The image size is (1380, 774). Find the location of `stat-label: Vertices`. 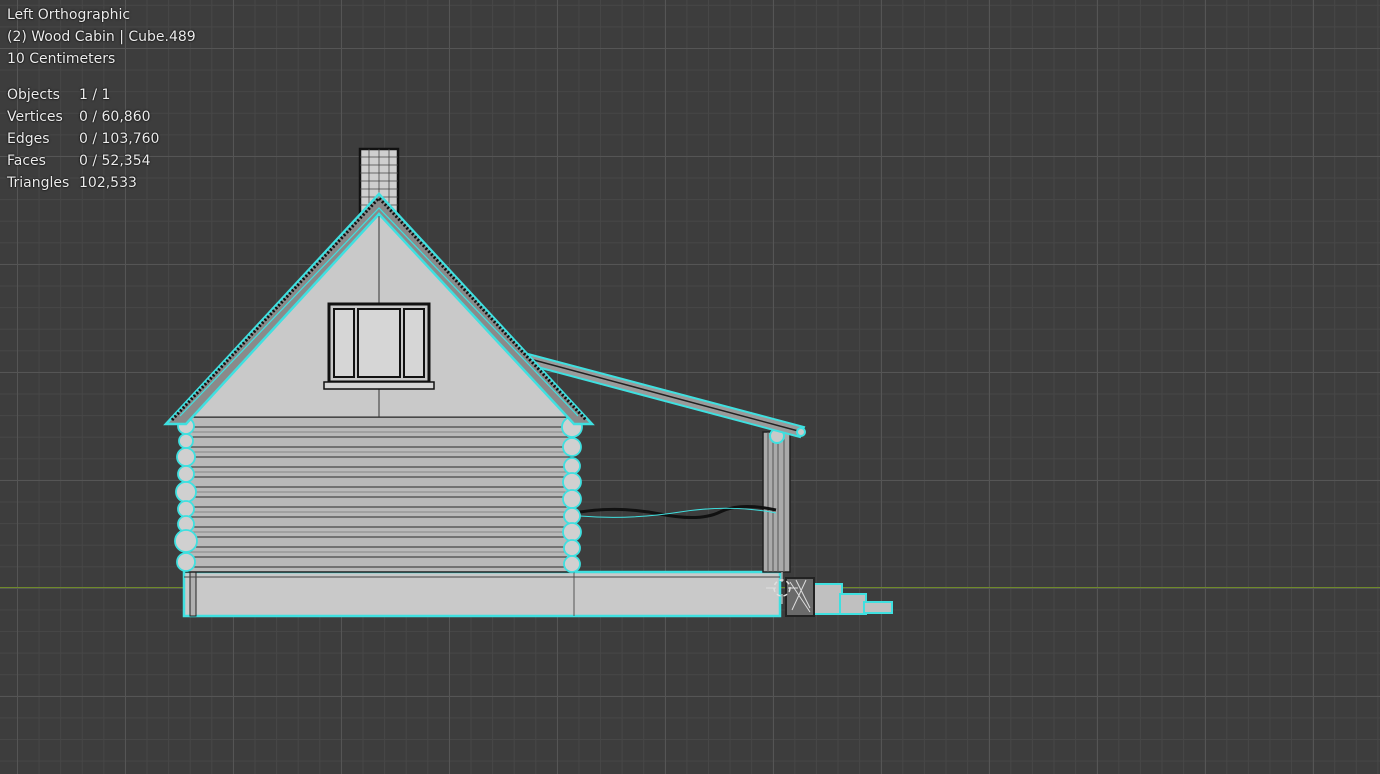

stat-label: Vertices is located at coordinates (35, 117).